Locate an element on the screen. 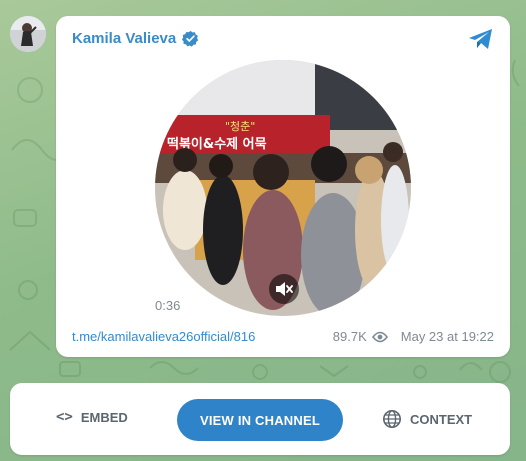 The width and height of the screenshot is (526, 461). video-duration: 0:36 is located at coordinates (168, 305).